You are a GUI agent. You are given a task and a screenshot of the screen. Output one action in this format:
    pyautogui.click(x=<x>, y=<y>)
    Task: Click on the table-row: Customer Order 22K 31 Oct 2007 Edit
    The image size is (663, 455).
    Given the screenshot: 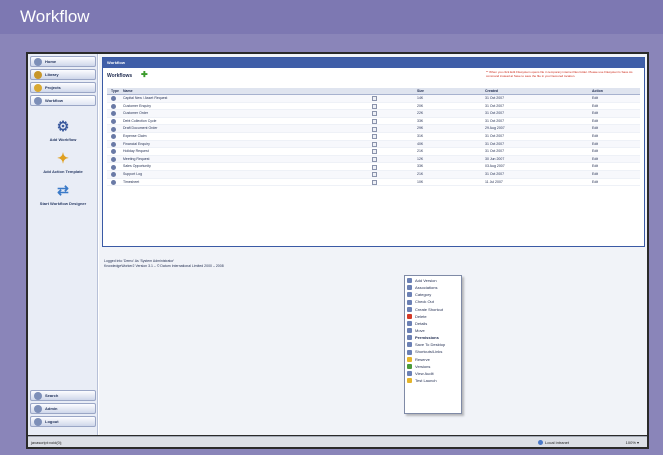 What is the action you would take?
    pyautogui.click(x=373, y=114)
    